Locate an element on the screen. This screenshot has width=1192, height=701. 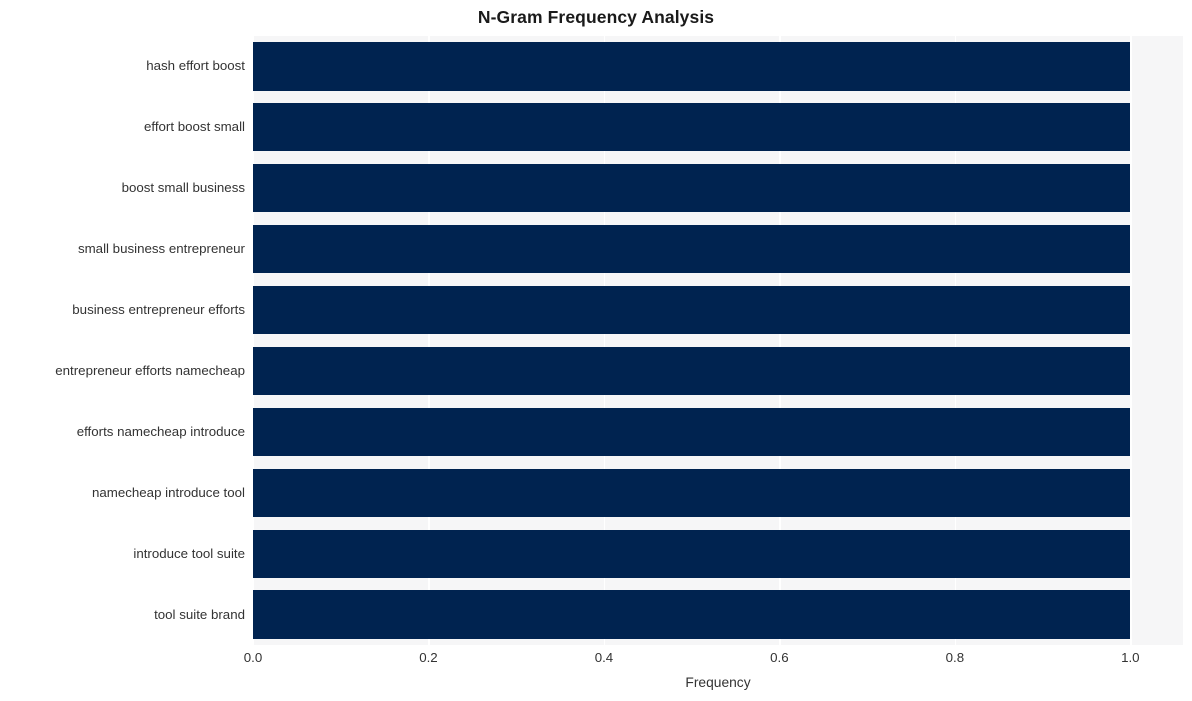
chart-title: N-Gram Frequency Analysis is located at coordinates (596, 17).